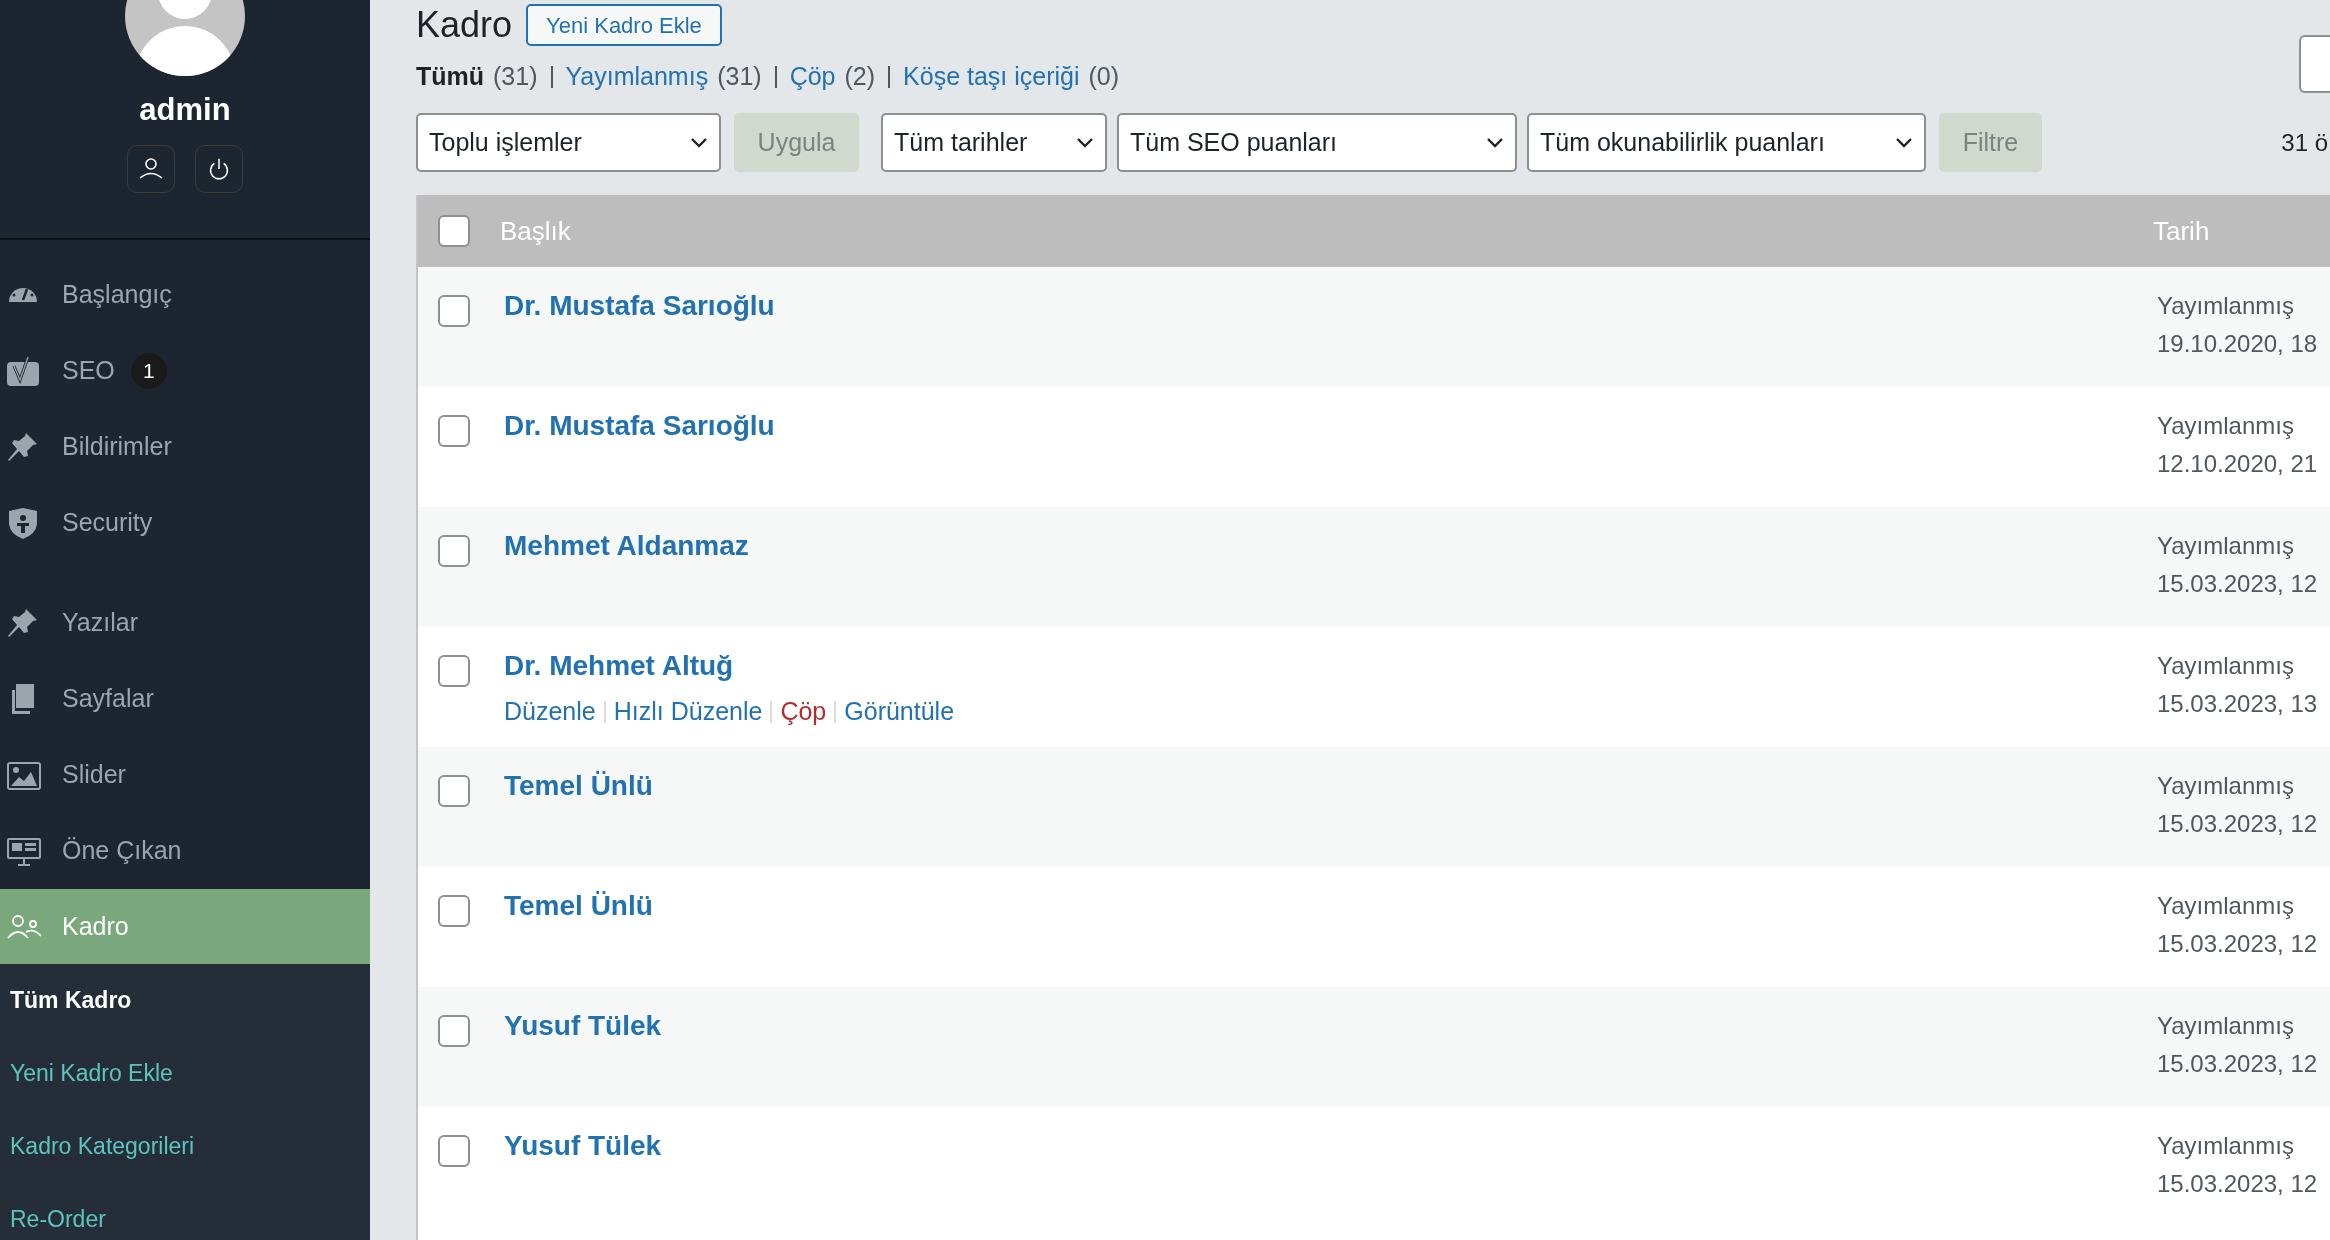 Image resolution: width=2330 pixels, height=1240 pixels. Describe the element at coordinates (2305, 142) in the screenshot. I see `item-count: 31 ö` at that location.